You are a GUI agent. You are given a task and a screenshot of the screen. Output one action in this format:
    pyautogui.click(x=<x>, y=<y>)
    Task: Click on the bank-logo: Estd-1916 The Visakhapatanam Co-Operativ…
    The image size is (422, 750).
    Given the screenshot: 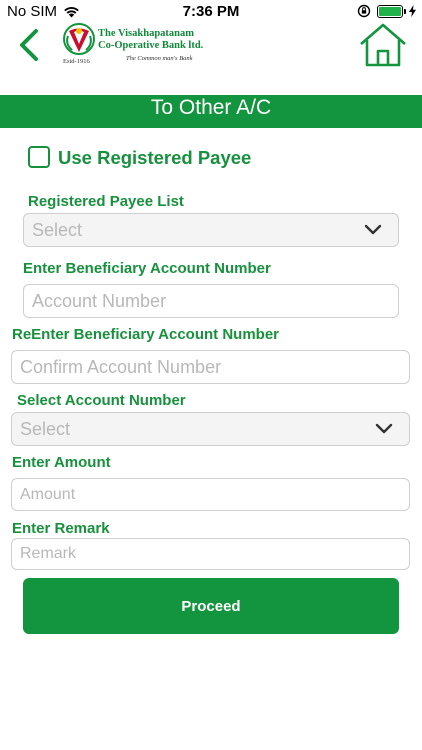 What is the action you would take?
    pyautogui.click(x=137, y=44)
    